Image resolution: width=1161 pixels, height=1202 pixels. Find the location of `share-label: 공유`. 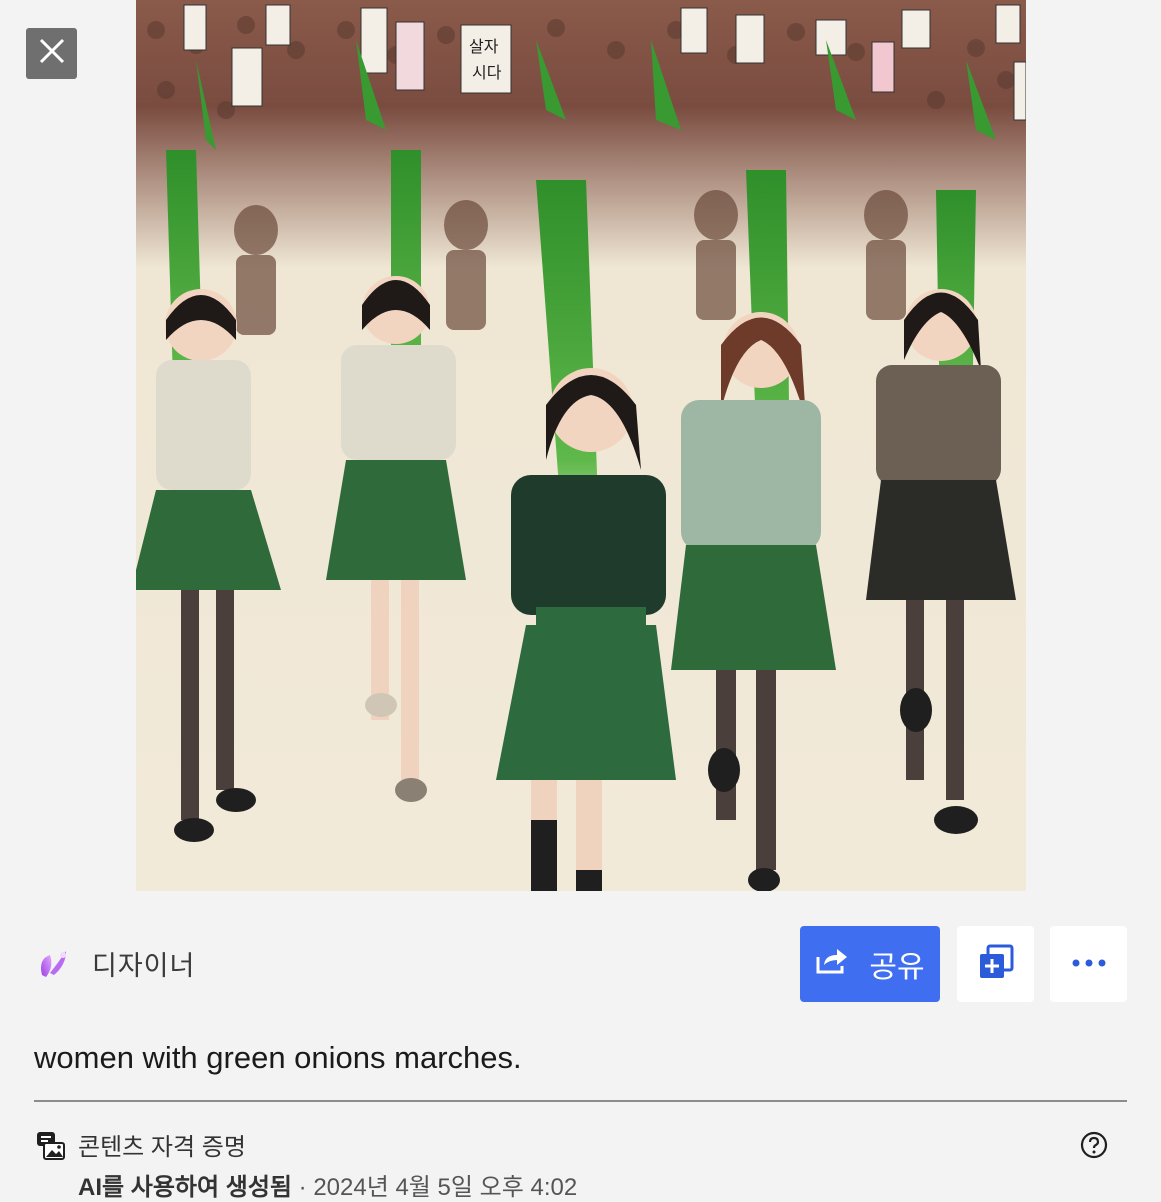

share-label: 공유 is located at coordinates (897, 967).